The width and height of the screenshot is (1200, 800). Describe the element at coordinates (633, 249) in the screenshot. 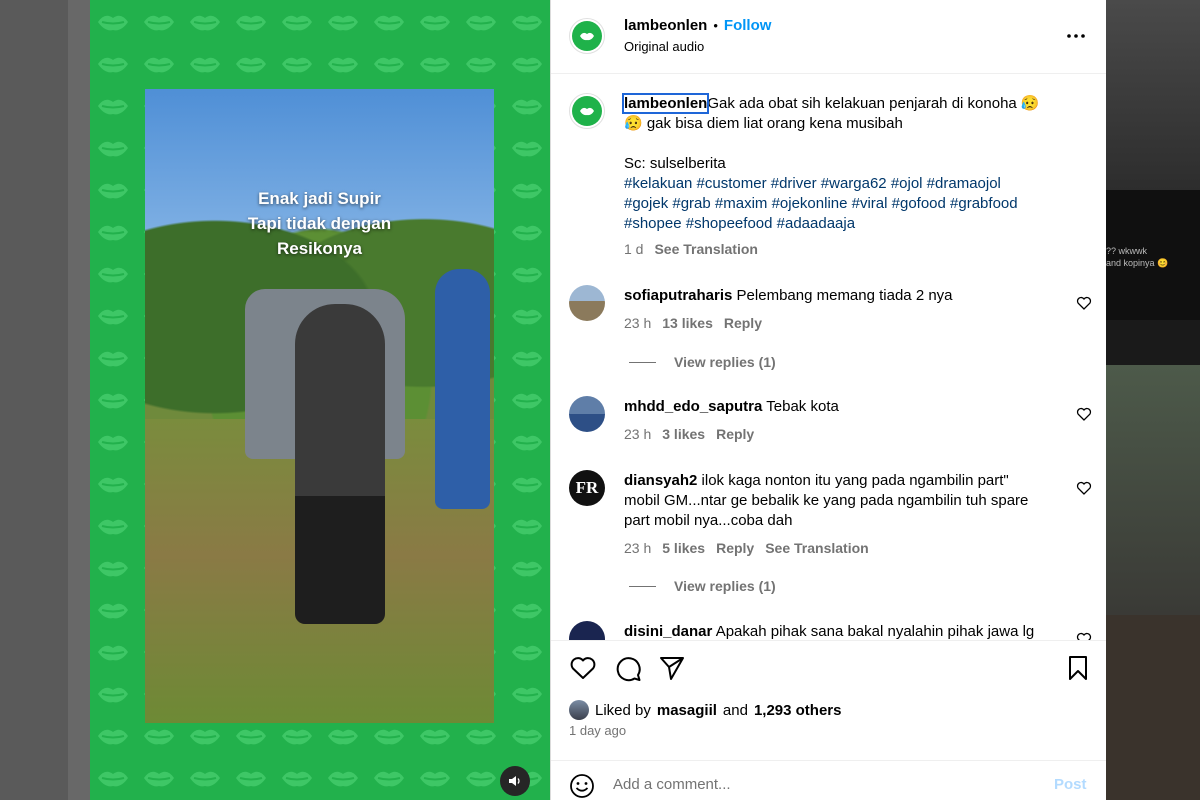

I see `caption-time: 1 d` at that location.